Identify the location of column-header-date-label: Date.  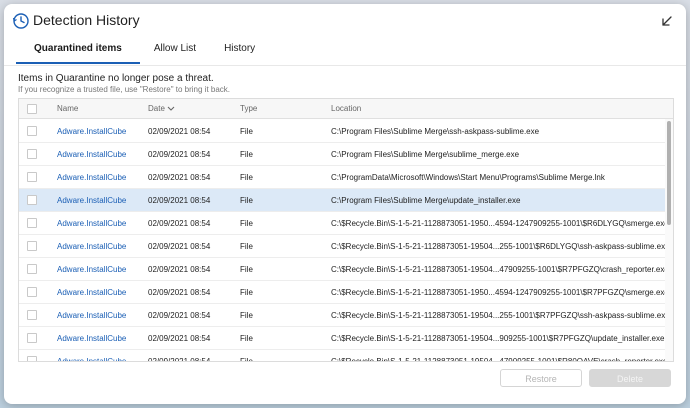
(156, 108).